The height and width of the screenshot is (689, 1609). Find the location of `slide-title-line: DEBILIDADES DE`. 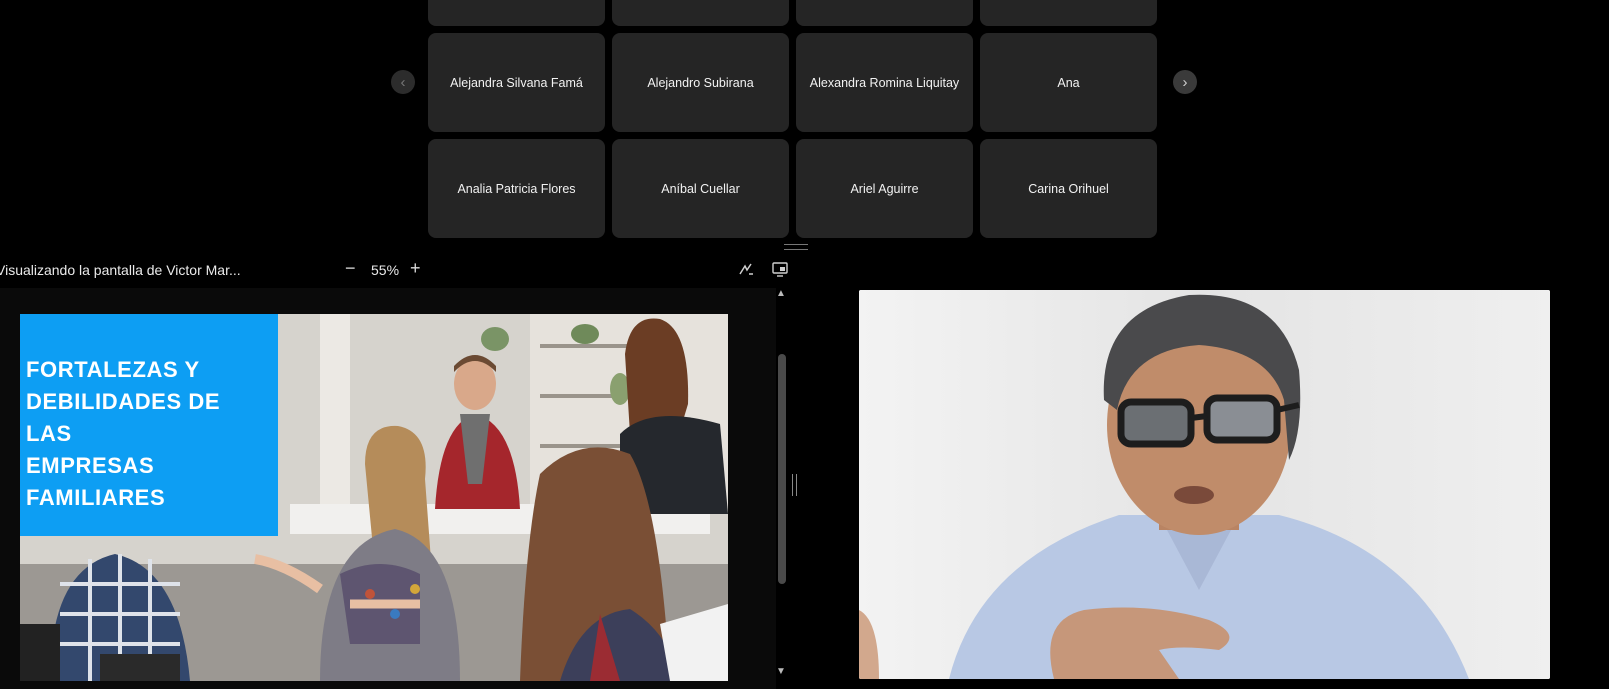

slide-title-line: DEBILIDADES DE is located at coordinates (123, 401).